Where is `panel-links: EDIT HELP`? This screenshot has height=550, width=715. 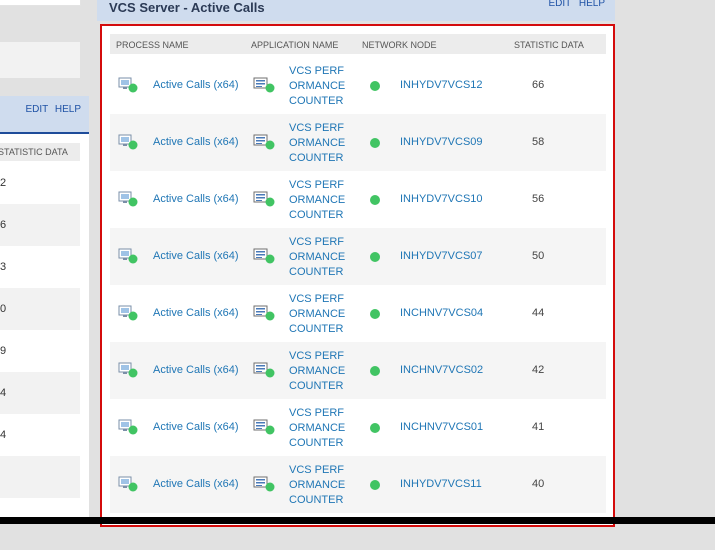
panel-links: EDIT HELP is located at coordinates (574, 4).